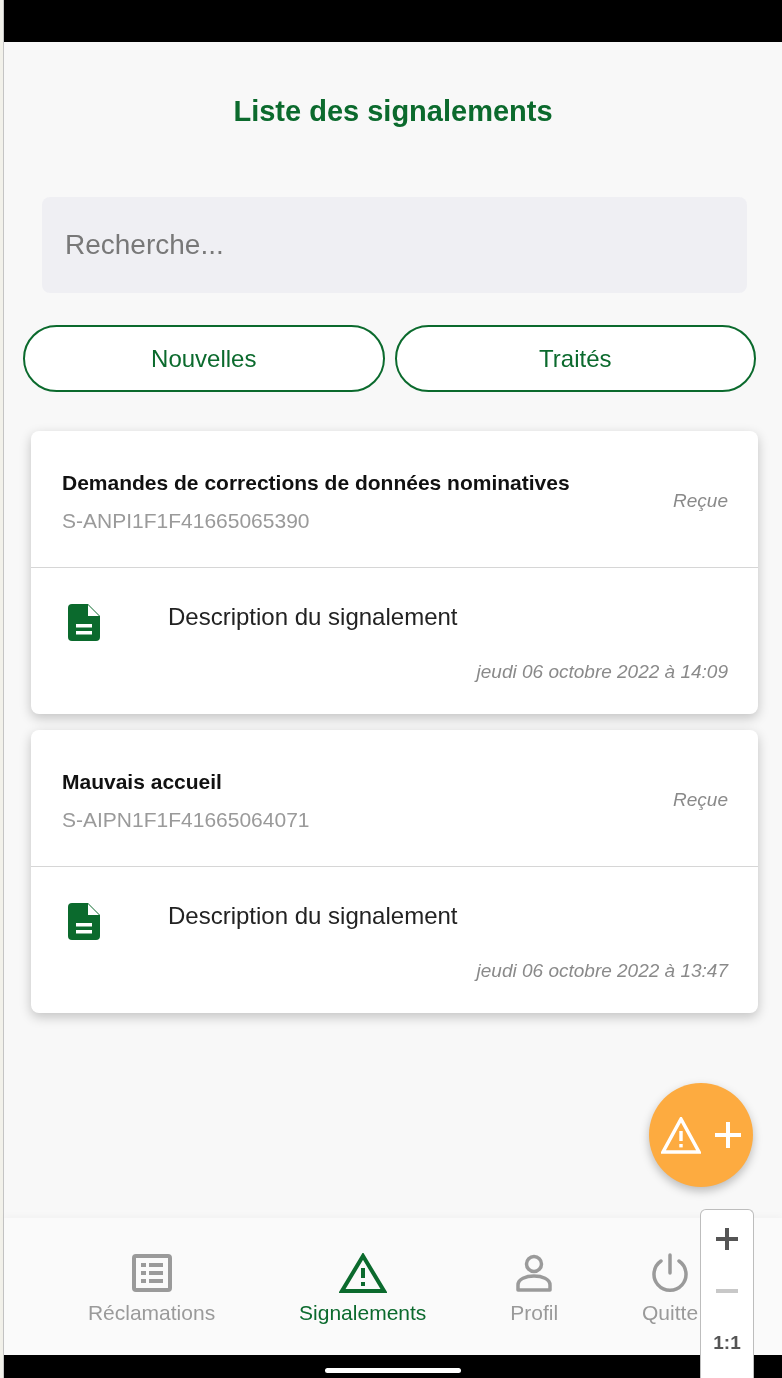  What do you see at coordinates (316, 483) in the screenshot?
I see `report-title: Demandes de corrections de données nominatives` at bounding box center [316, 483].